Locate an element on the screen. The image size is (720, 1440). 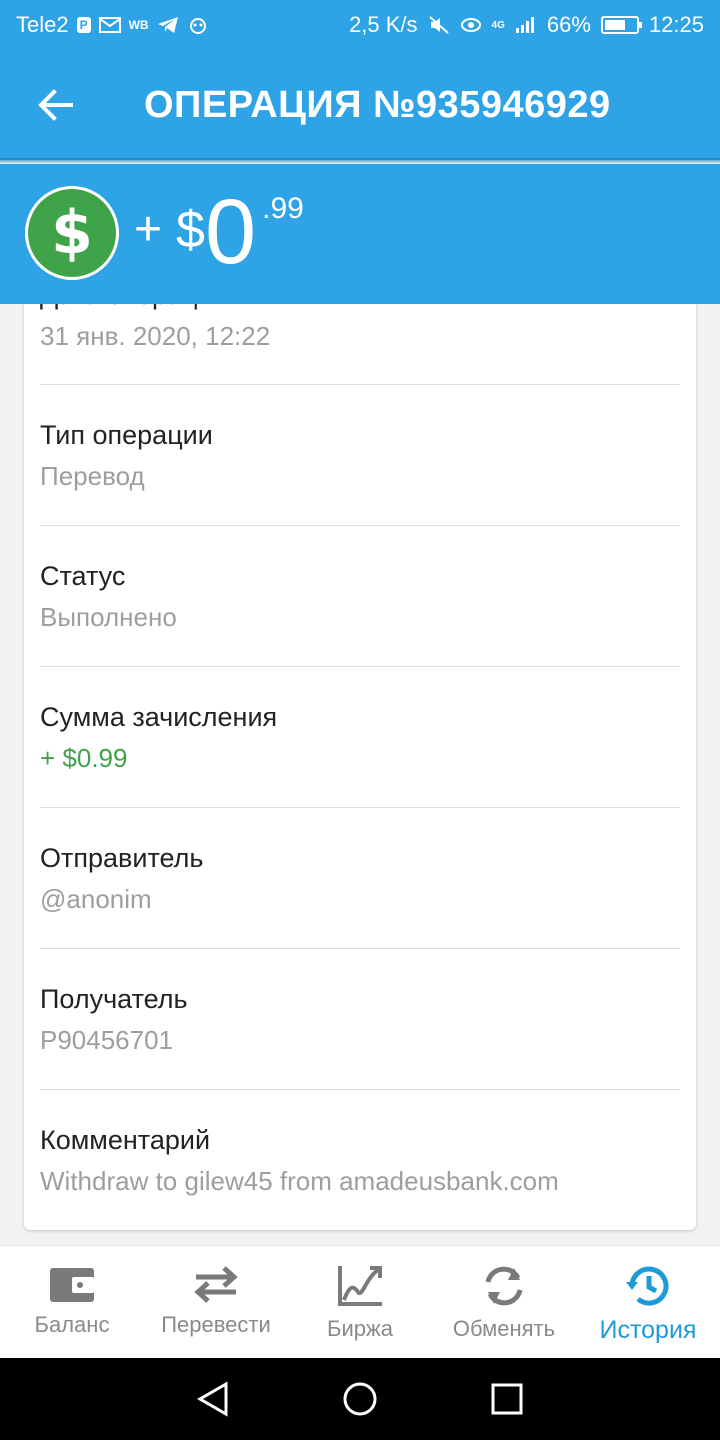
nav-label: Биржа is located at coordinates (360, 1328).